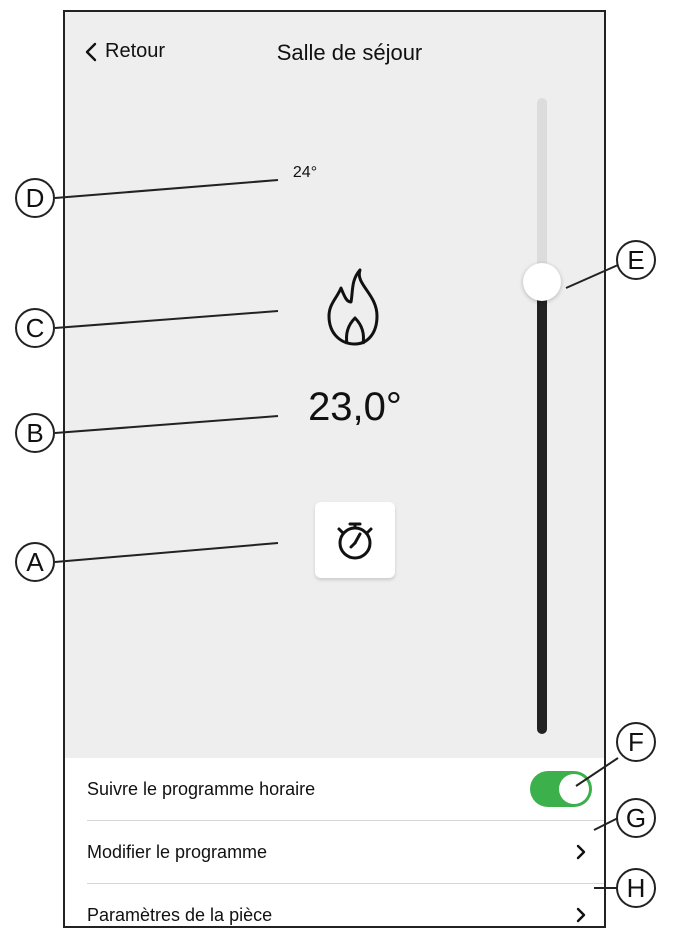 This screenshot has height=937, width=673. What do you see at coordinates (35, 328) in the screenshot?
I see `callout-c: C` at bounding box center [35, 328].